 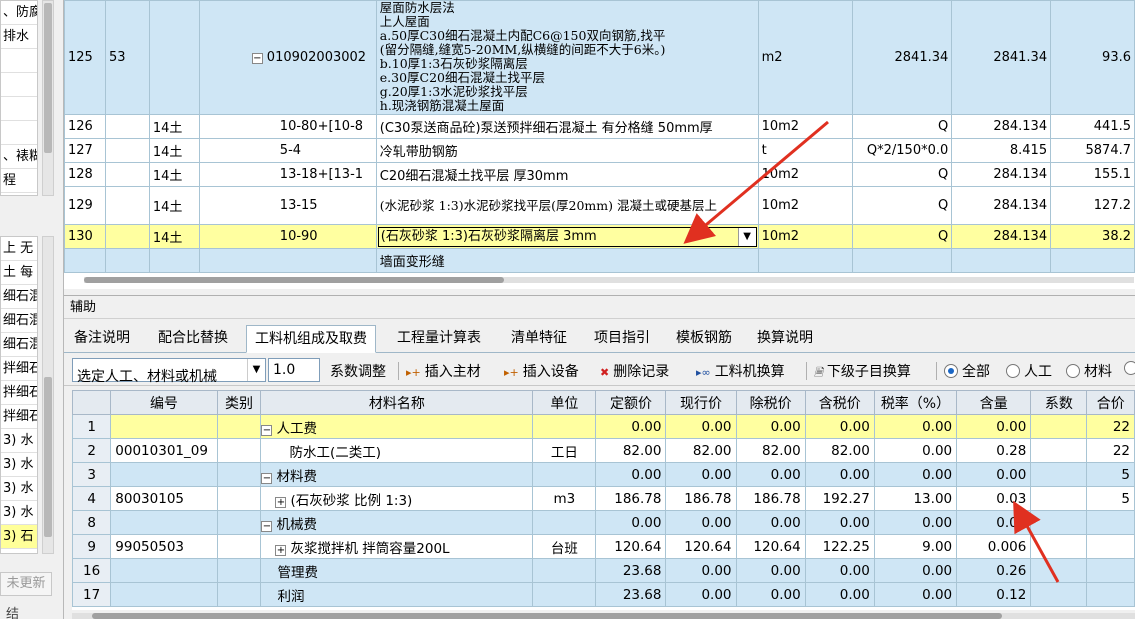 What do you see at coordinates (26, 584) in the screenshot?
I see `update-button: 未更新` at bounding box center [26, 584].